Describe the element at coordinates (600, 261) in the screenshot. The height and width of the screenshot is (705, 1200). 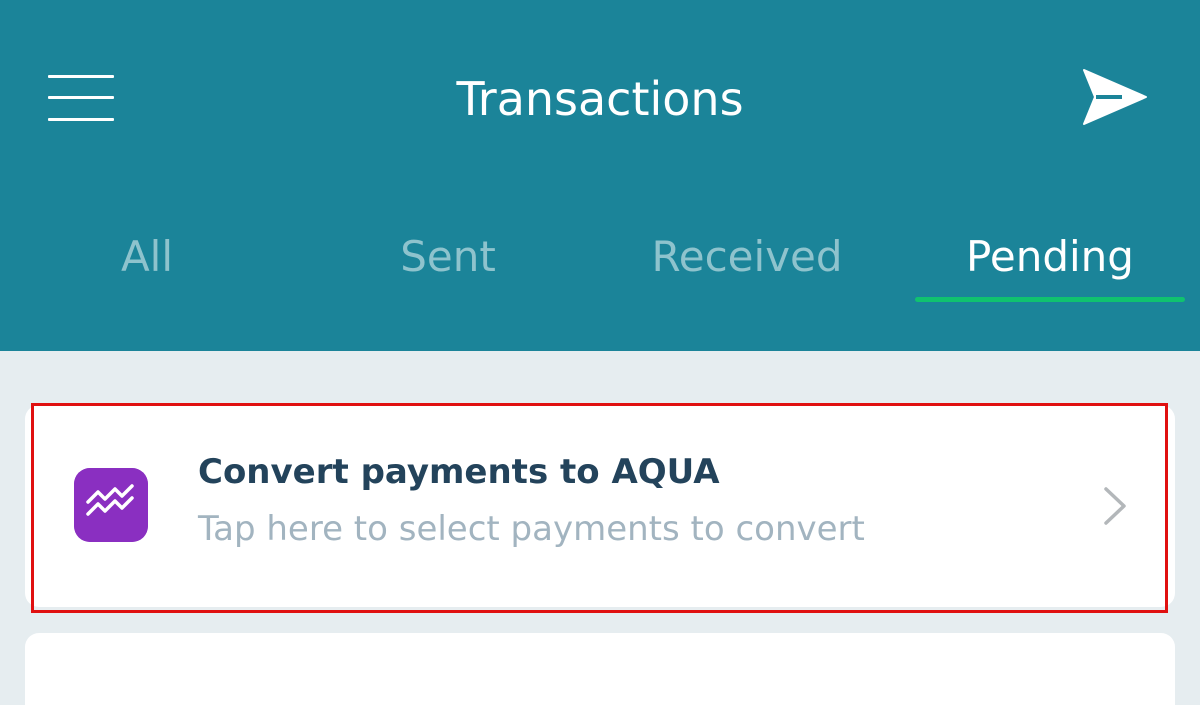
I see `transaction-tabs: All Sent Received Pending` at that location.